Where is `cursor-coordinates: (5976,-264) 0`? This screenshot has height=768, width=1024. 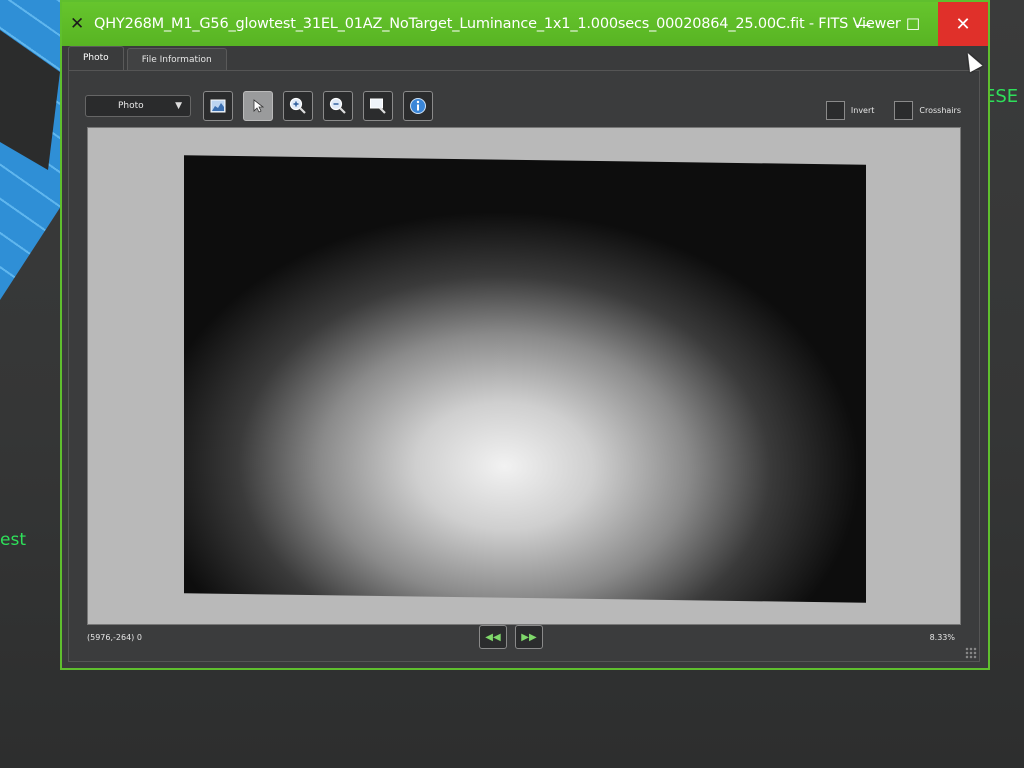 cursor-coordinates: (5976,-264) 0 is located at coordinates (114, 637).